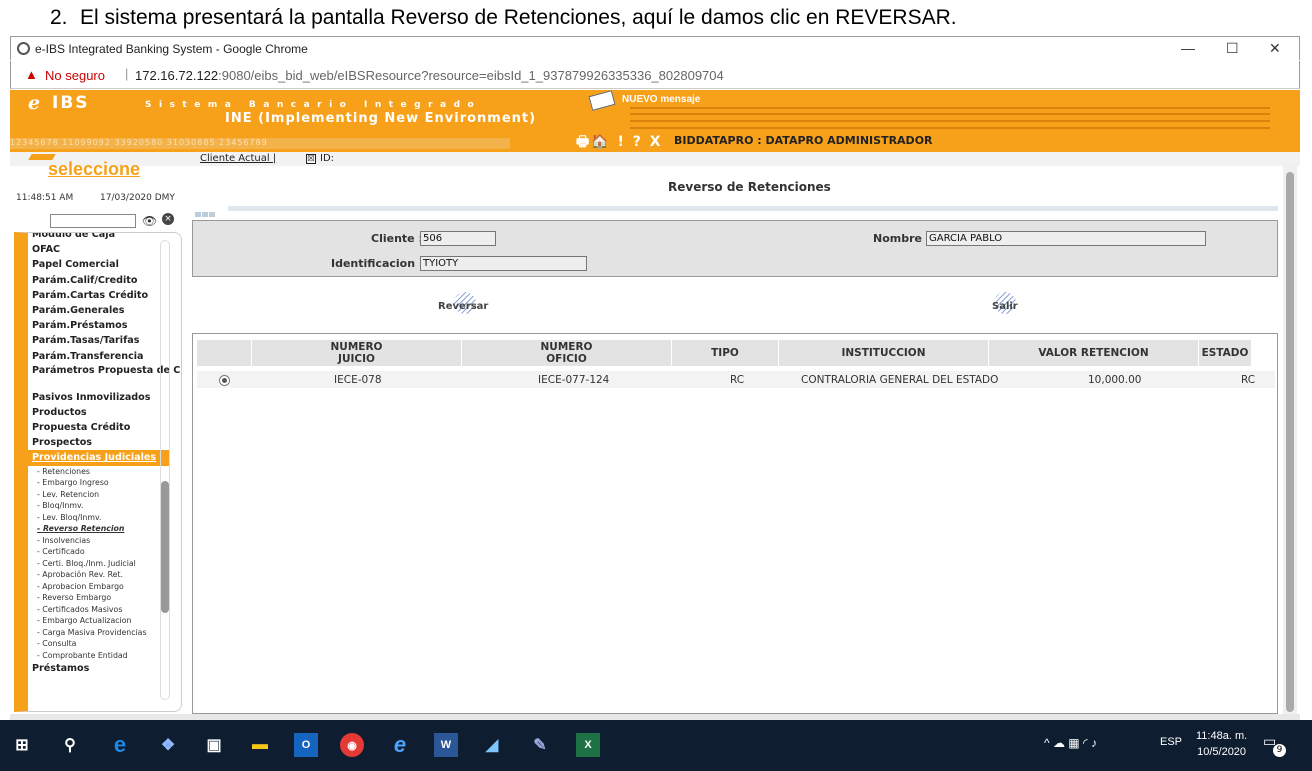 Image resolution: width=1312 pixels, height=771 pixels. What do you see at coordinates (463, 306) in the screenshot?
I see `reversar-label: Reversar` at bounding box center [463, 306].